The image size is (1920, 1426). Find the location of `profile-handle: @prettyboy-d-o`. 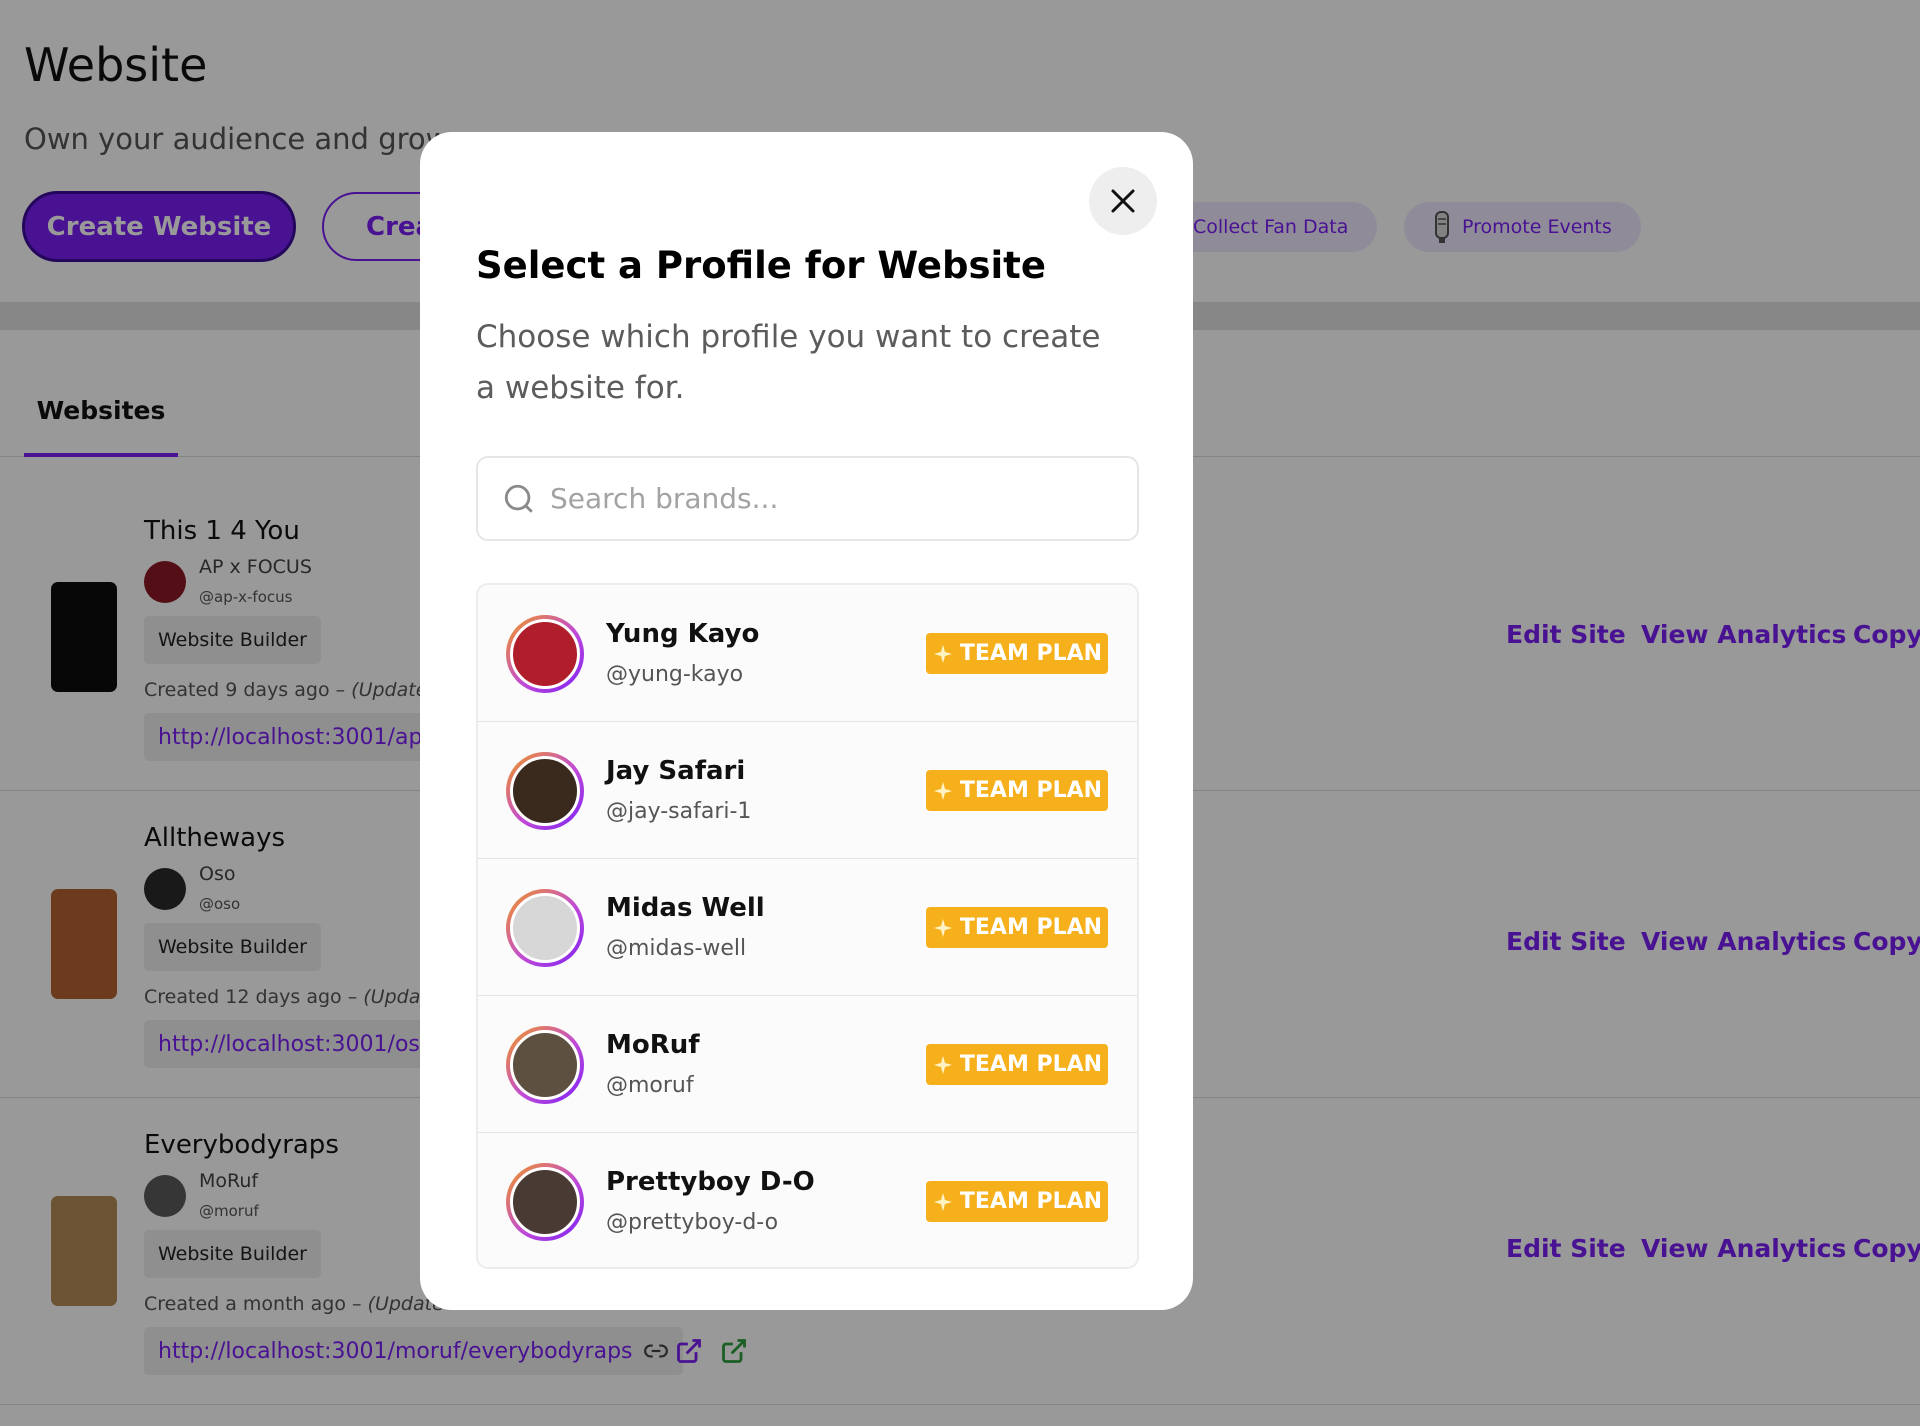

profile-handle: @prettyboy-d-o is located at coordinates (692, 1222).